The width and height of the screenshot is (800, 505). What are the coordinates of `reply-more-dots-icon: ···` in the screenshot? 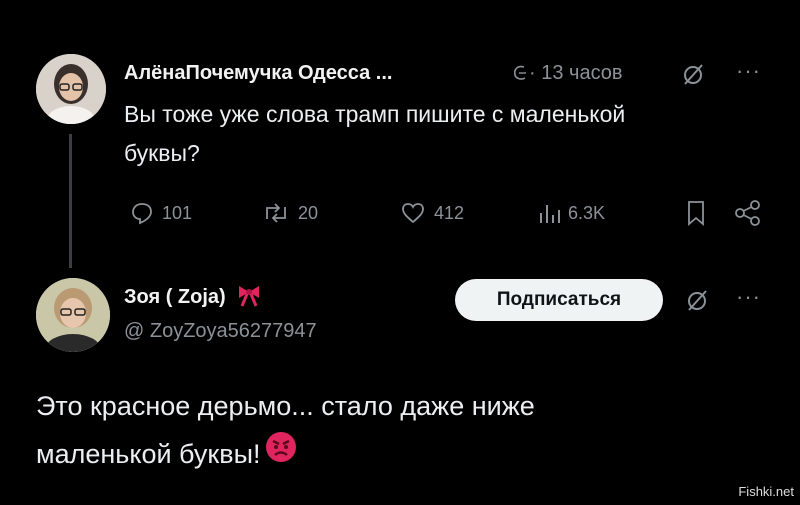 It's located at (748, 71).